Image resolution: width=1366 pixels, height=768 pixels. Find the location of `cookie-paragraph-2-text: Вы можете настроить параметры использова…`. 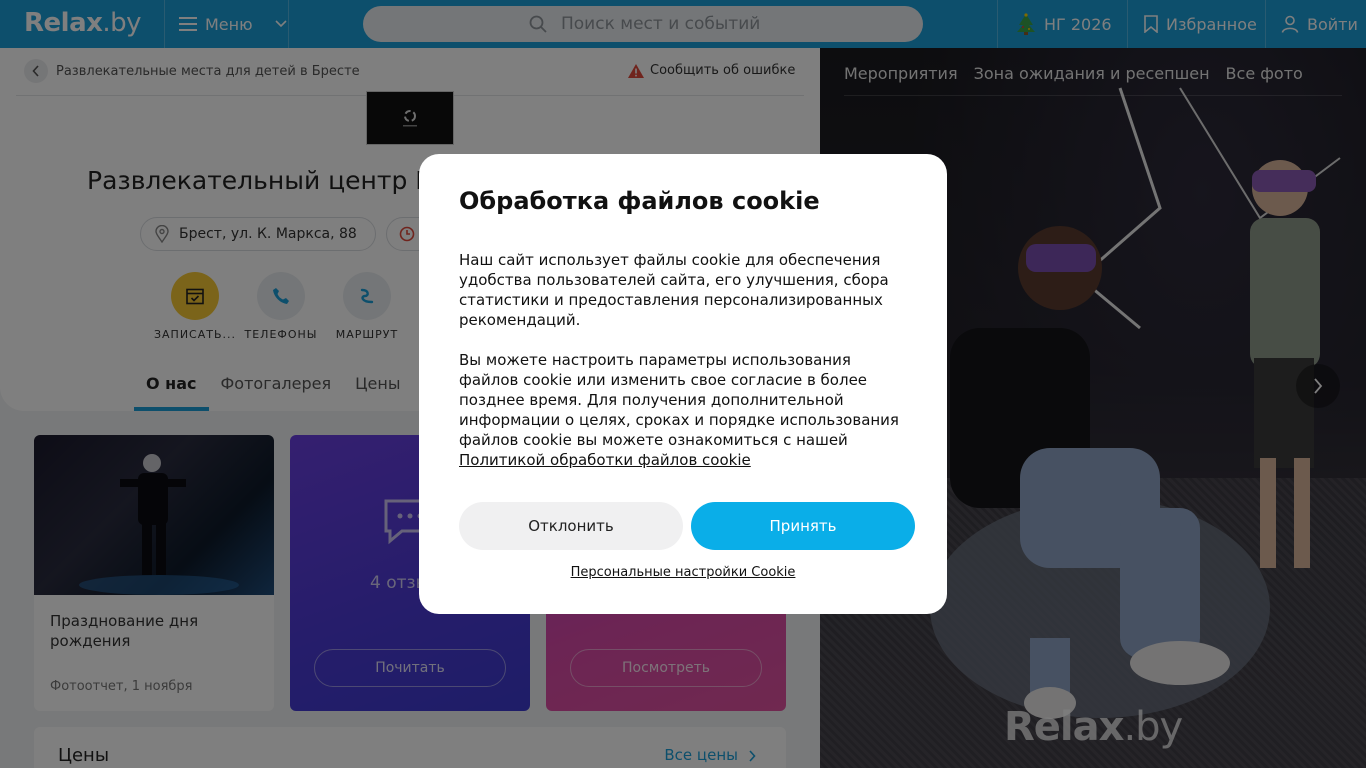

cookie-paragraph-2-text: Вы можете настроить параметры использова… is located at coordinates (679, 400).